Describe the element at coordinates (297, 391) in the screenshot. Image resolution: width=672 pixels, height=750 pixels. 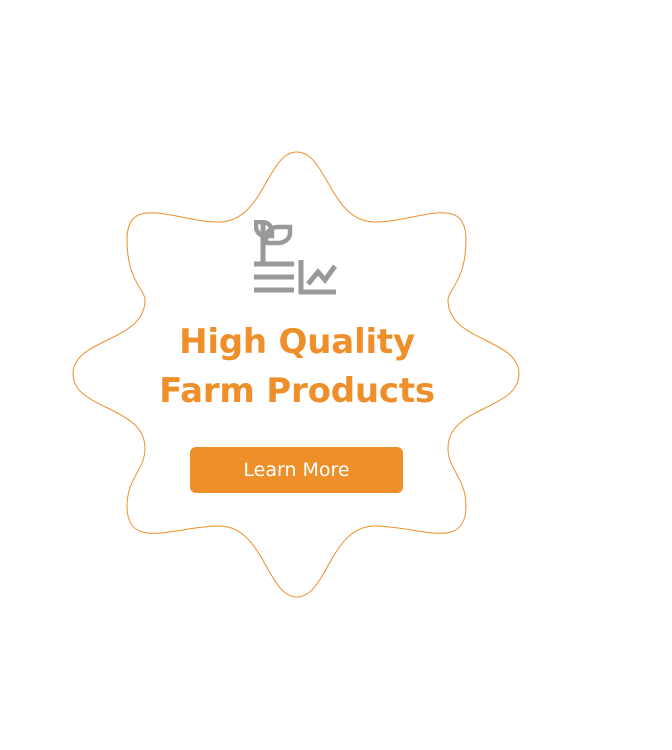
I see `card-title-line-2: Farm Products` at that location.